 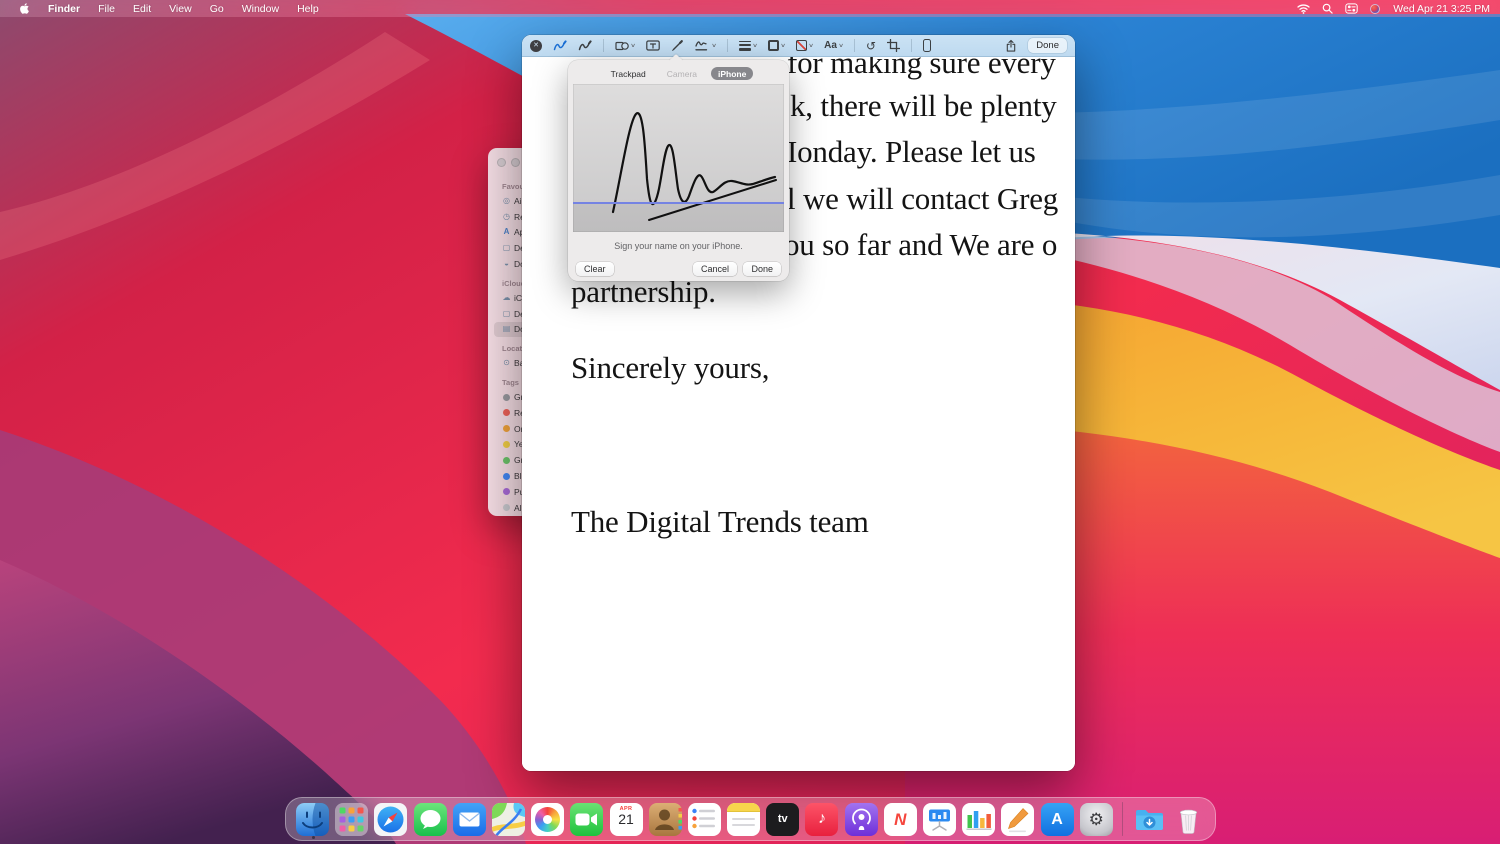 I want to click on tag-dot-orange, so click(x=506, y=429).